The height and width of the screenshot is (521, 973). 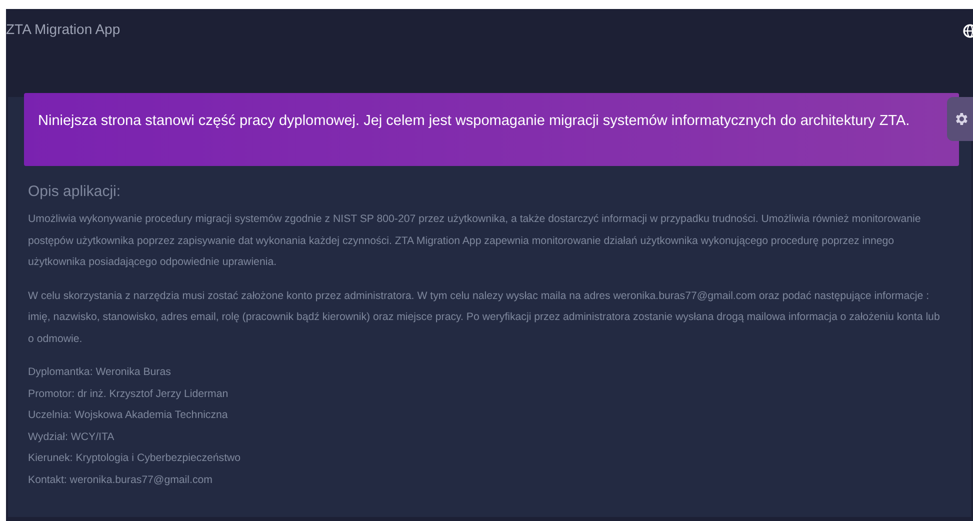 I want to click on globe-icon, so click(x=968, y=31).